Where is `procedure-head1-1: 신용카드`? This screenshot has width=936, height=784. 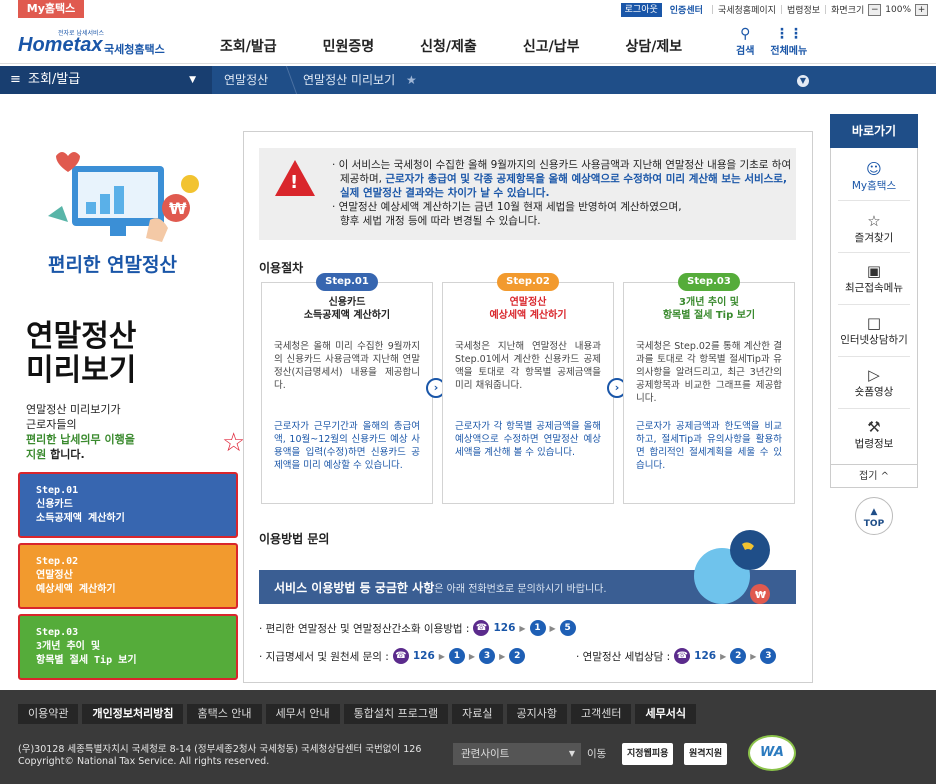 procedure-head1-1: 신용카드 is located at coordinates (347, 302).